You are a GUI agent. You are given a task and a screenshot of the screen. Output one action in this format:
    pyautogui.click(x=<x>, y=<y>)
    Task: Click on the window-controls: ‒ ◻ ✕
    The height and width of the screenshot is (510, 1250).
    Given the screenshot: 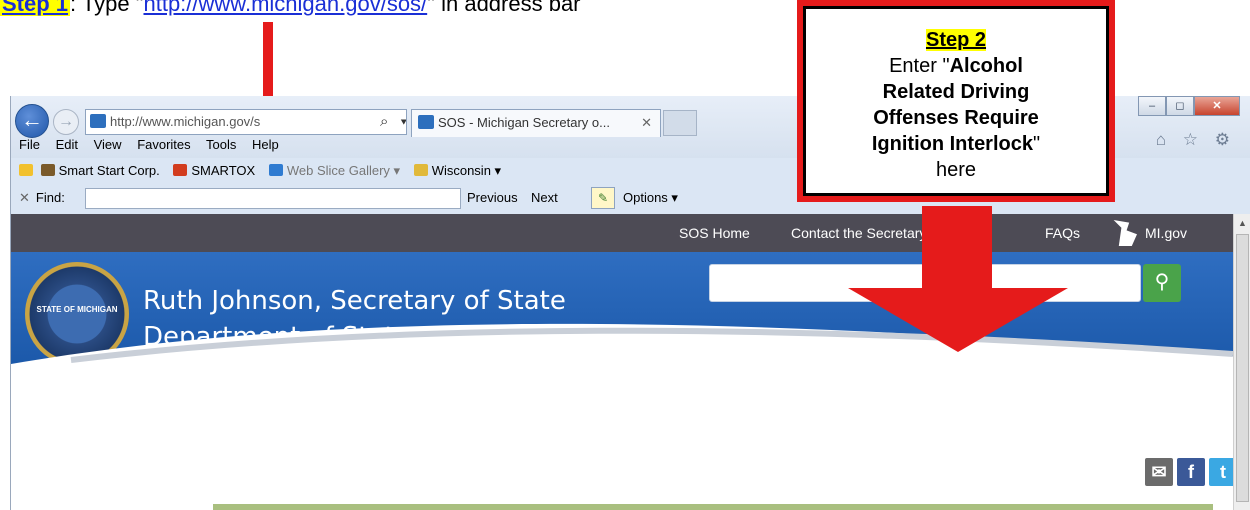 What is the action you would take?
    pyautogui.click(x=1189, y=106)
    